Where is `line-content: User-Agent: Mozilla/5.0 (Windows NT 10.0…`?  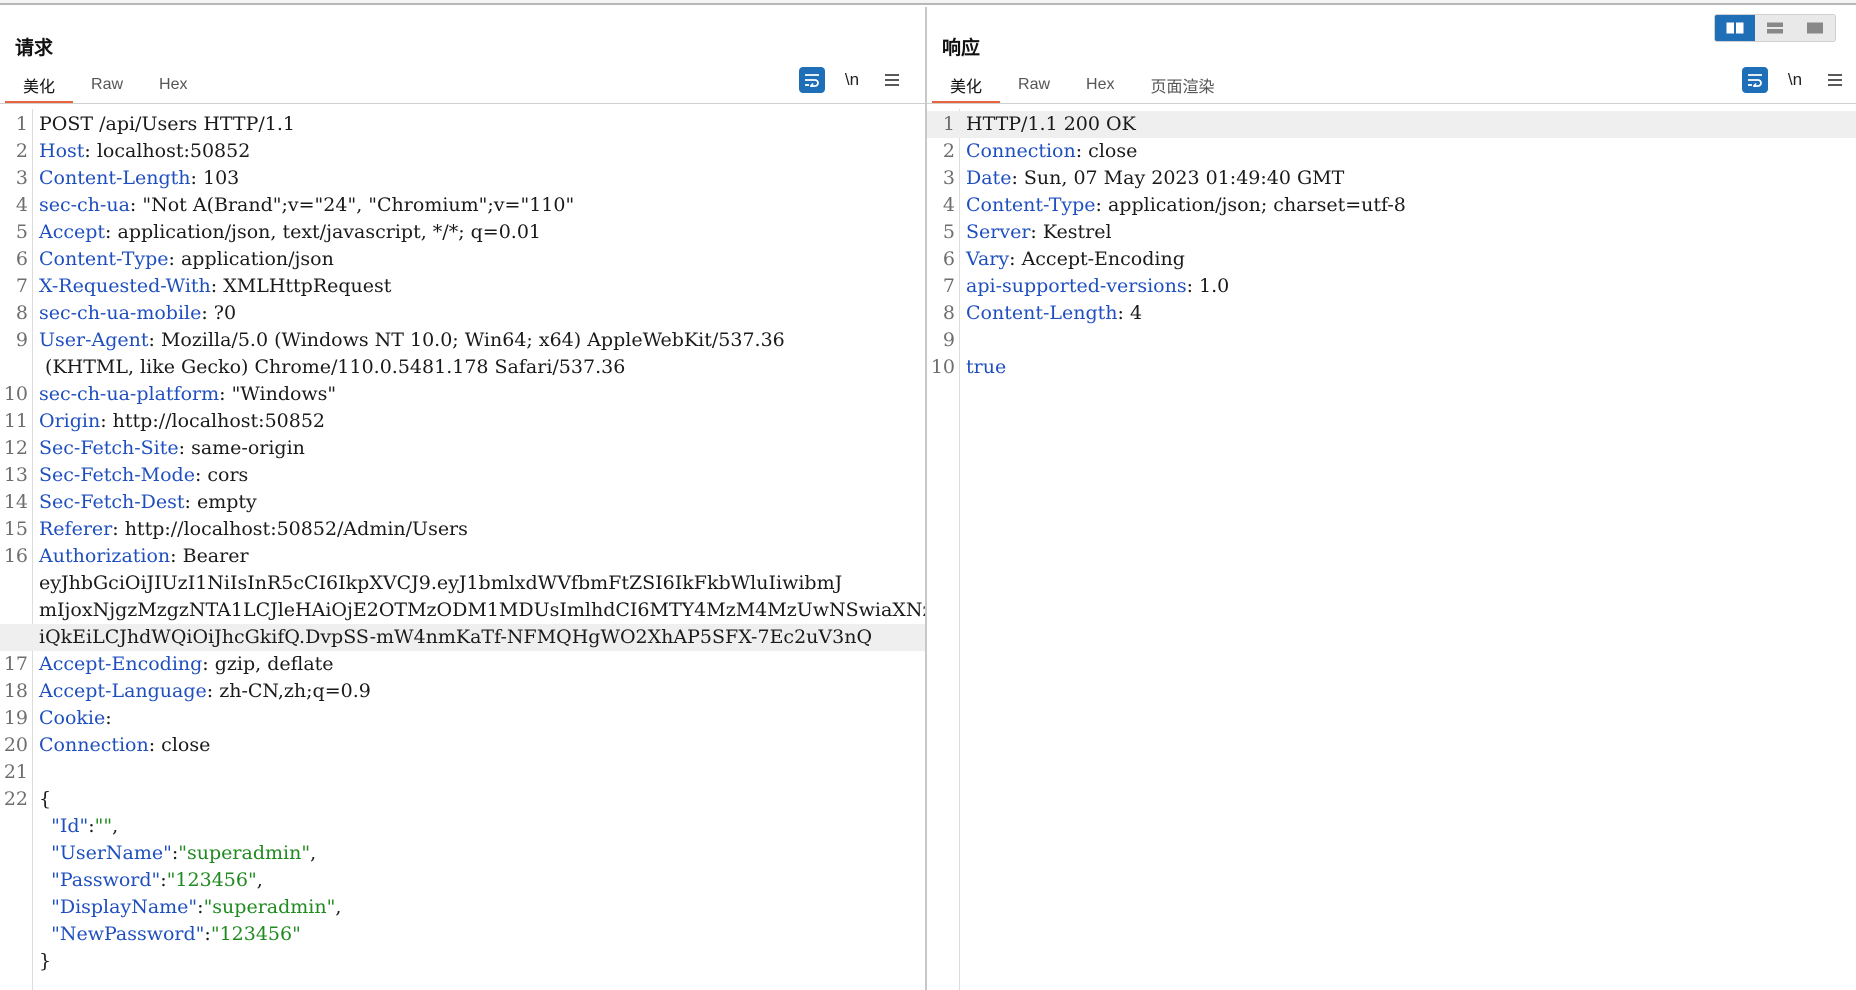
line-content: User-Agent: Mozilla/5.0 (Windows NT 10.0… is located at coordinates (412, 340).